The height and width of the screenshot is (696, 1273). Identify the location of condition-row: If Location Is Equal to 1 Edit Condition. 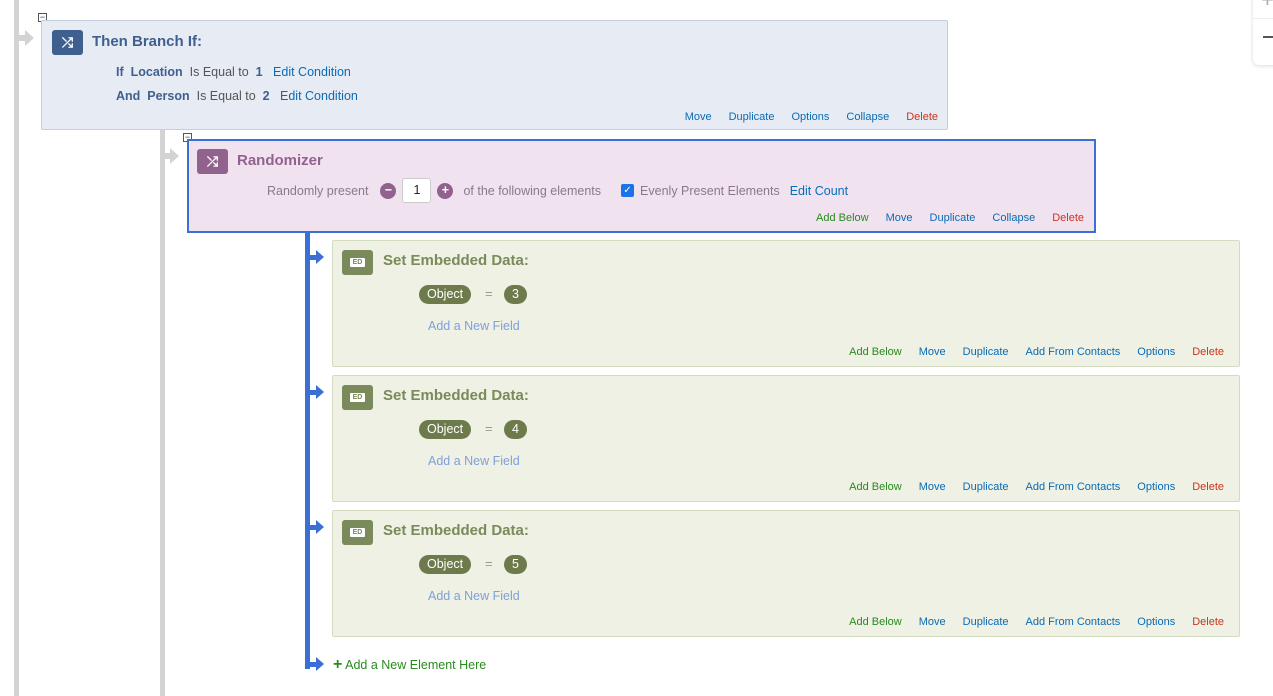
(233, 72).